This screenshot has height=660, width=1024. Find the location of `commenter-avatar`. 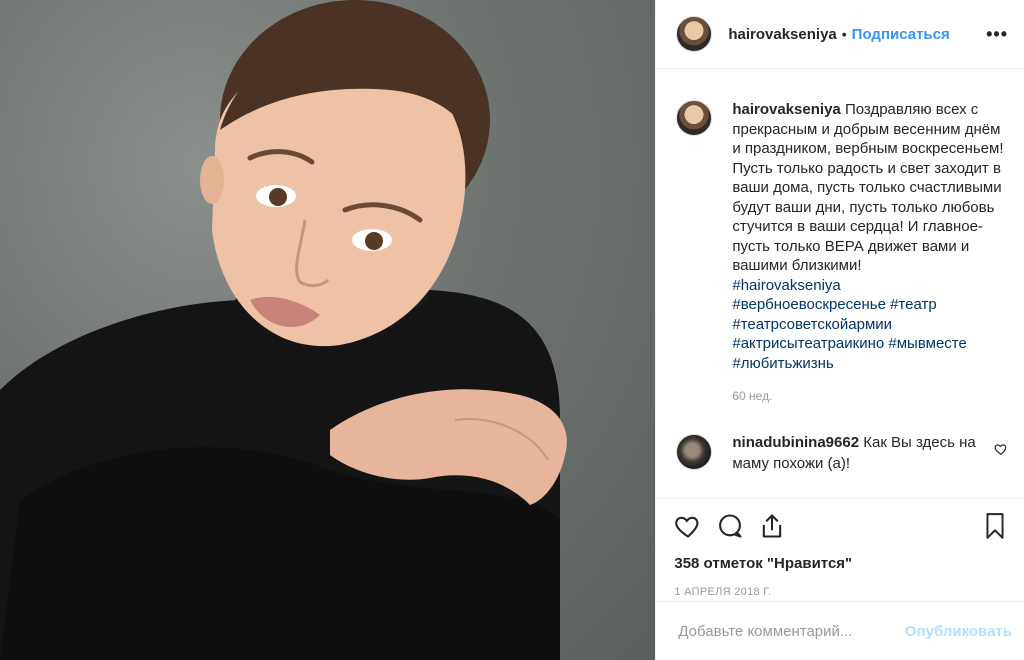

commenter-avatar is located at coordinates (694, 451).